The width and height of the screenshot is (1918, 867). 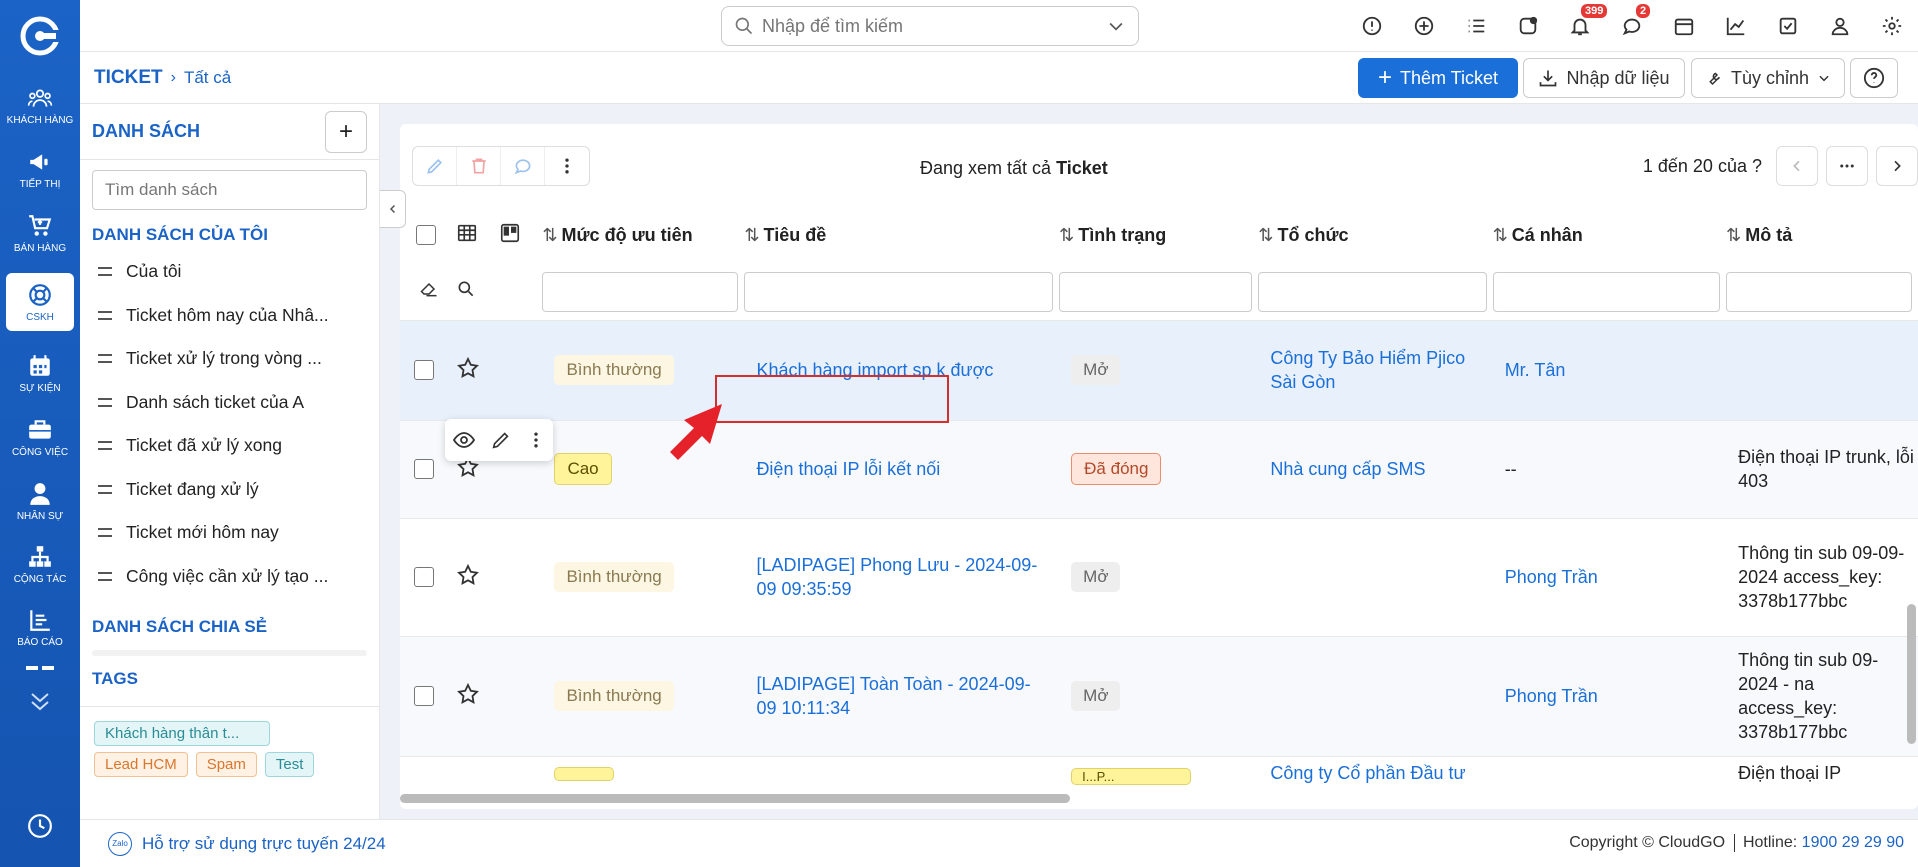 What do you see at coordinates (226, 764) in the screenshot?
I see `tag-chip: Spam` at bounding box center [226, 764].